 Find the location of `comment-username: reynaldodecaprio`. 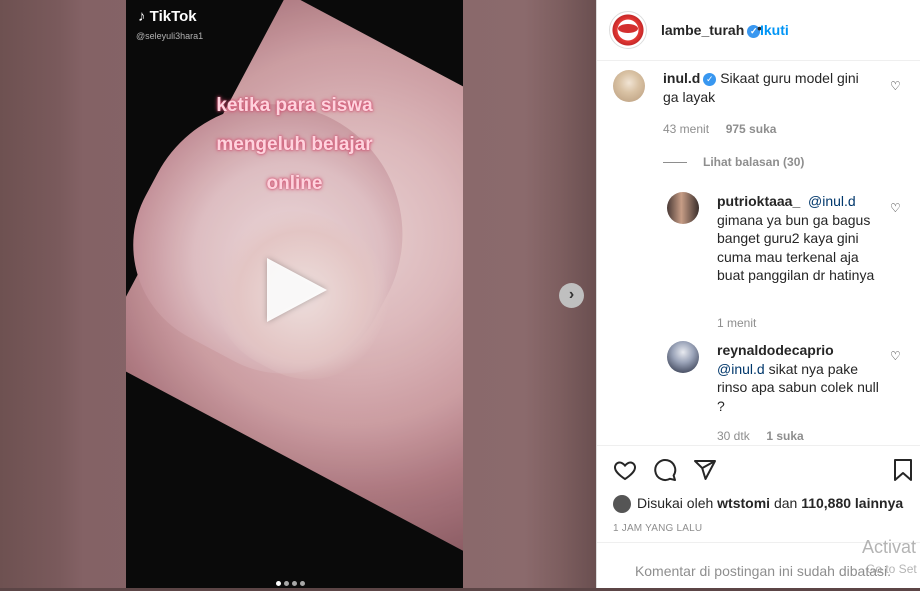

comment-username: reynaldodecaprio is located at coordinates (775, 350).